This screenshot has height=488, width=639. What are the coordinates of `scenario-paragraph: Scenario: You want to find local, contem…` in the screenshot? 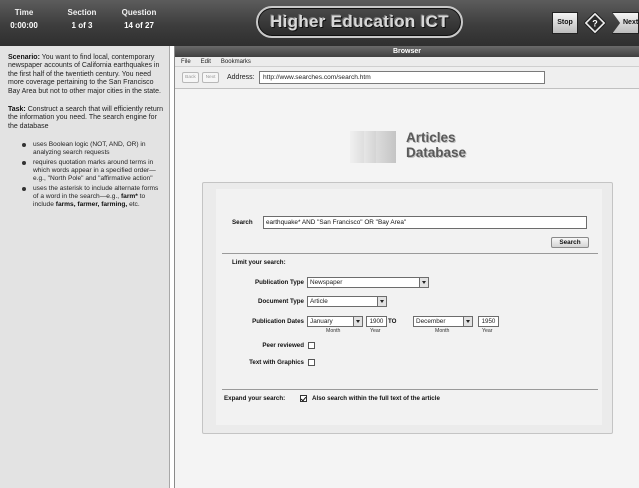 It's located at (85, 75).